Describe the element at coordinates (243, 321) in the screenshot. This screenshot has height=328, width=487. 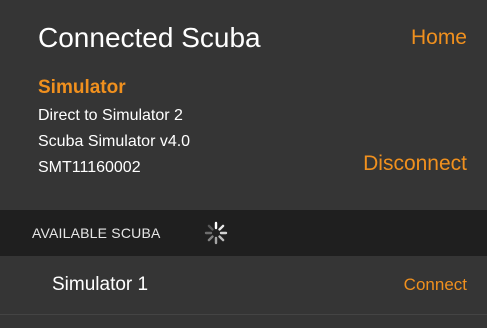
I see `list-item` at that location.